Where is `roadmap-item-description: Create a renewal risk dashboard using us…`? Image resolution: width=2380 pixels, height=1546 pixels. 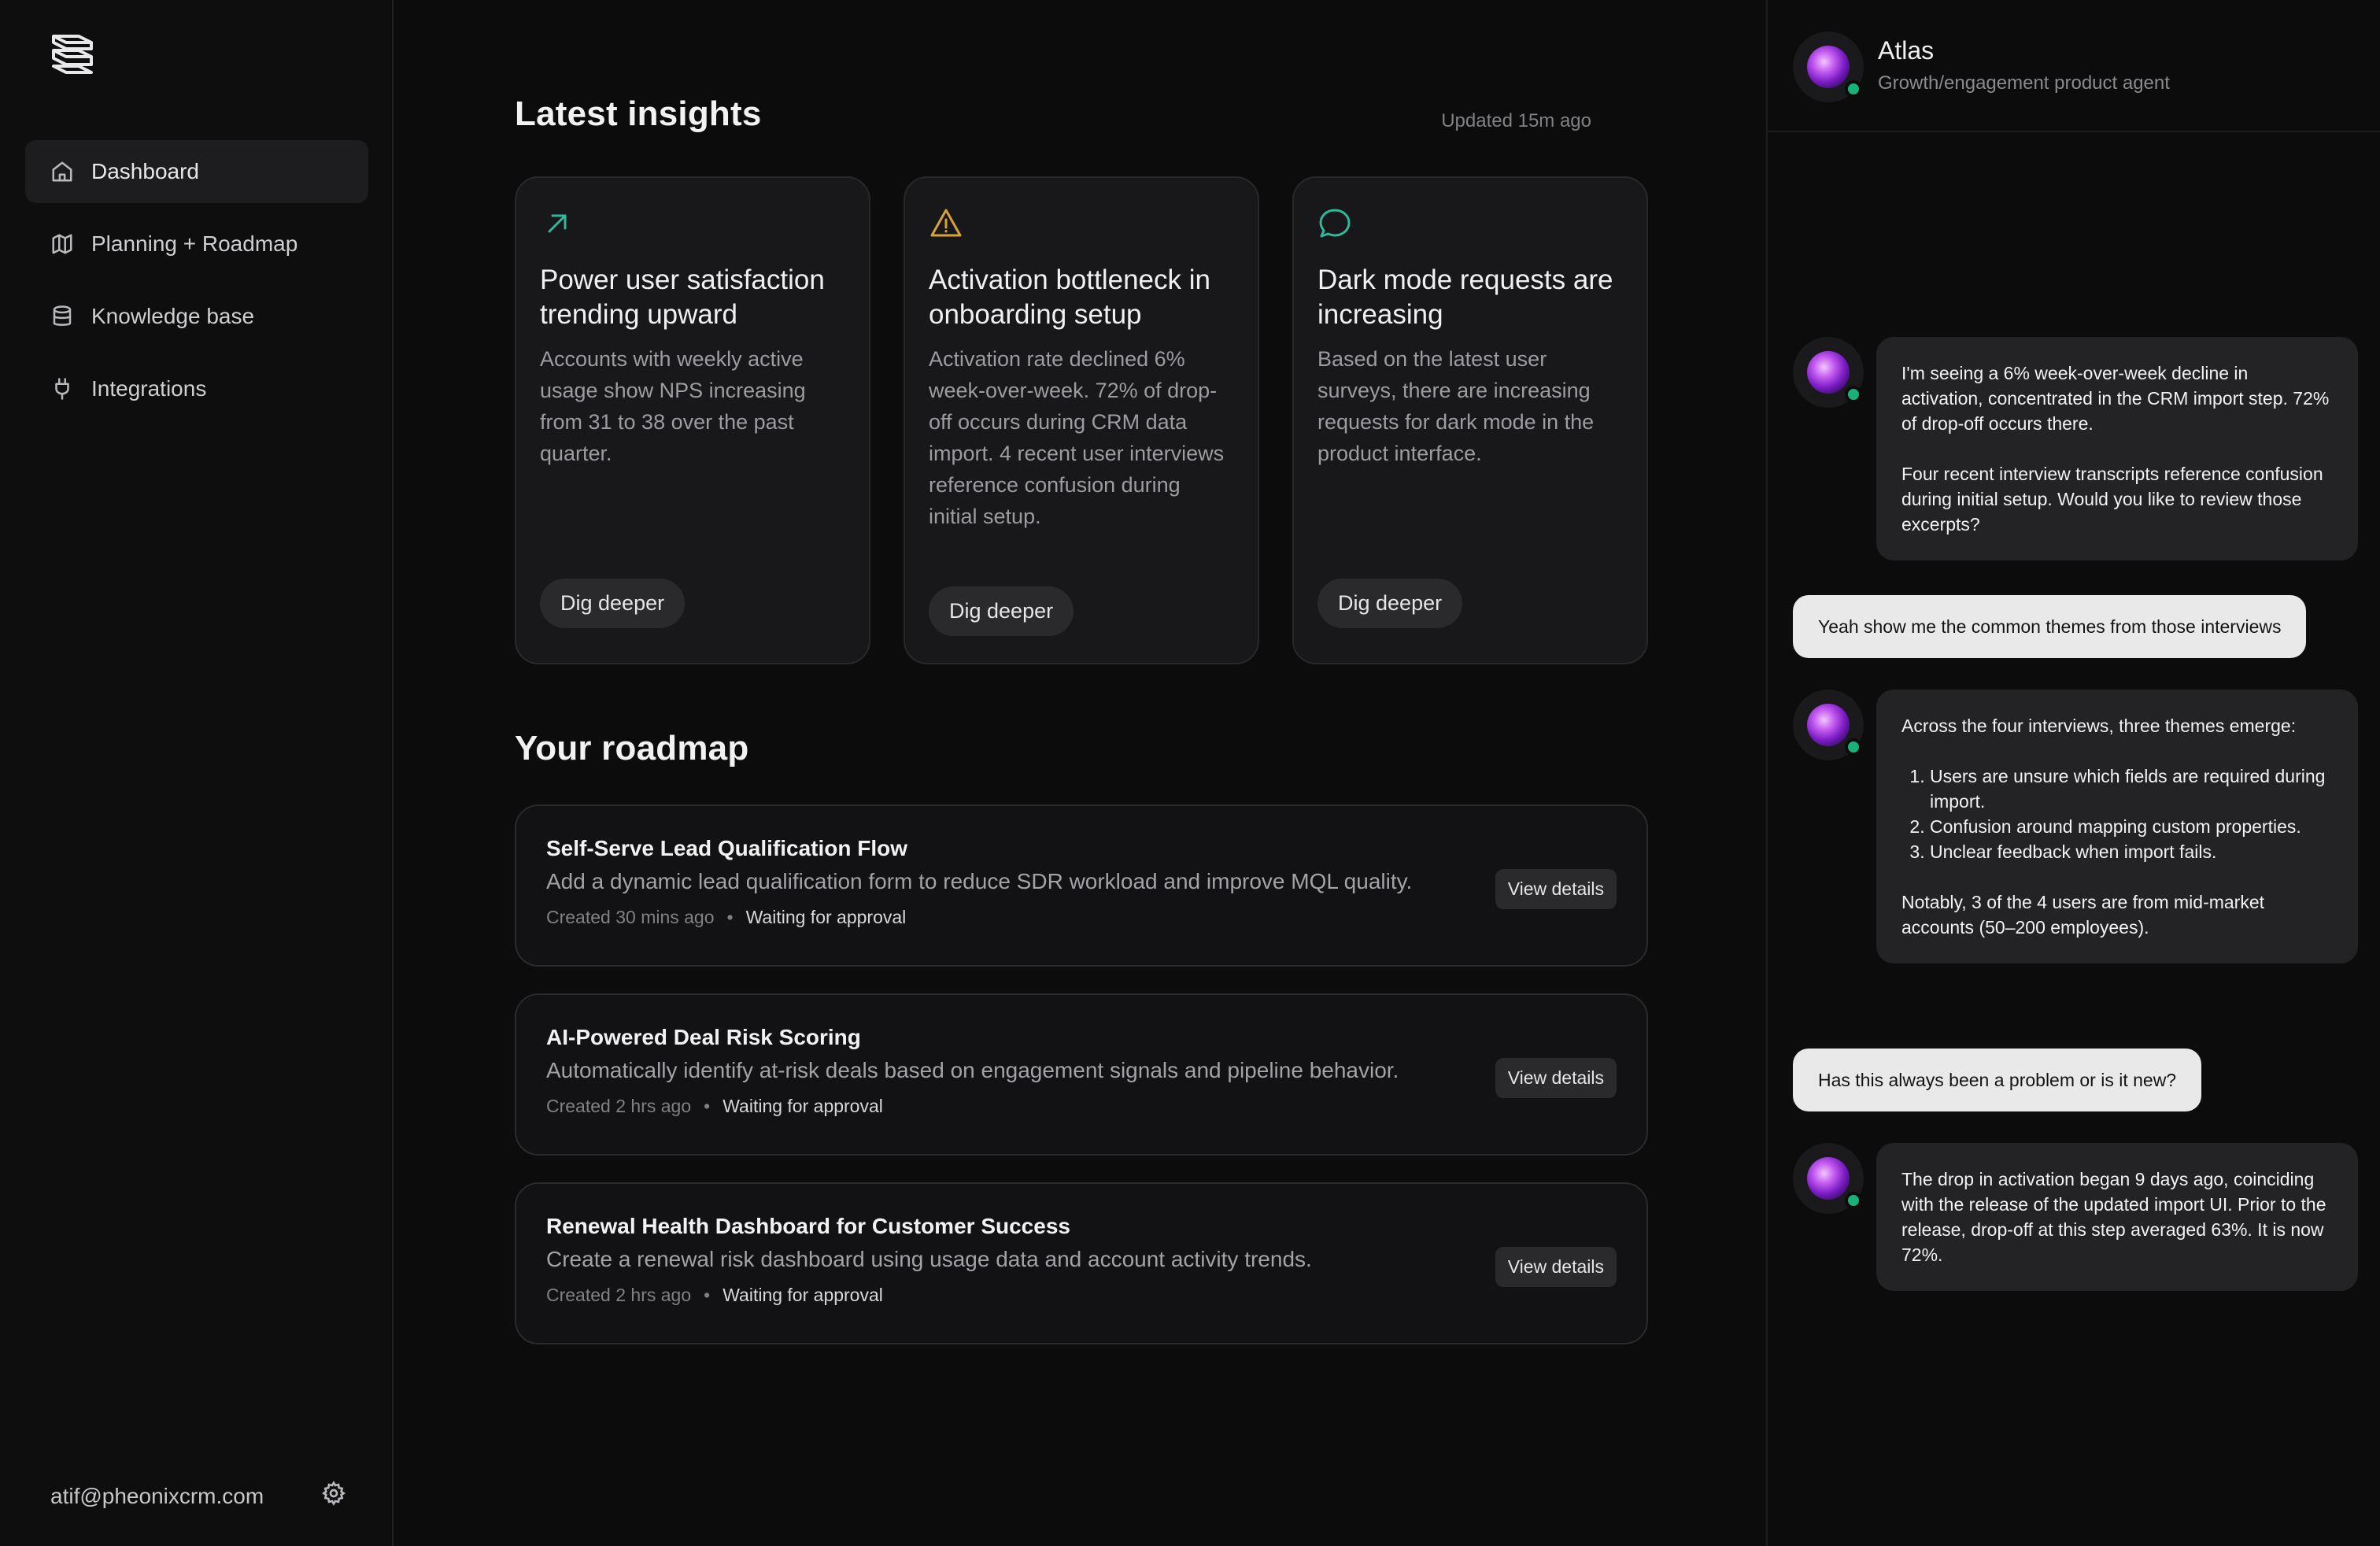 roadmap-item-description: Create a renewal risk dashboard using us… is located at coordinates (929, 1259).